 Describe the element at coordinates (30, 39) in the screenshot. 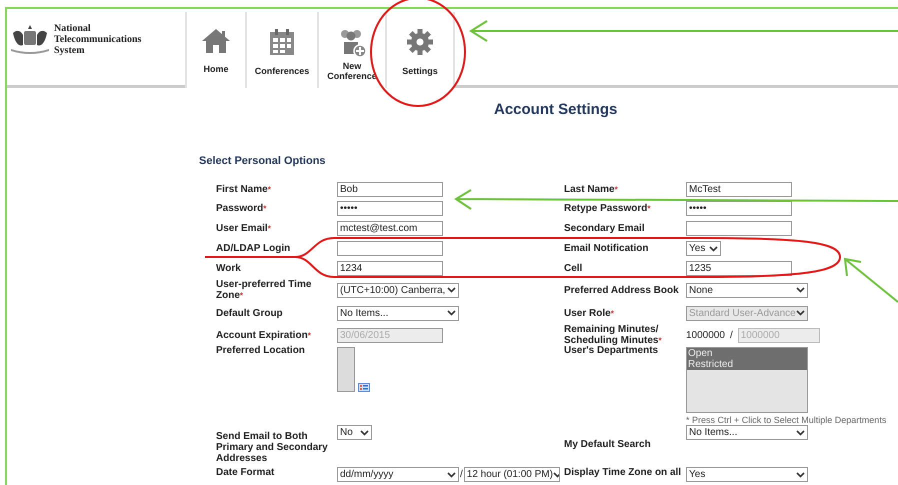

I see `crest-icon` at that location.